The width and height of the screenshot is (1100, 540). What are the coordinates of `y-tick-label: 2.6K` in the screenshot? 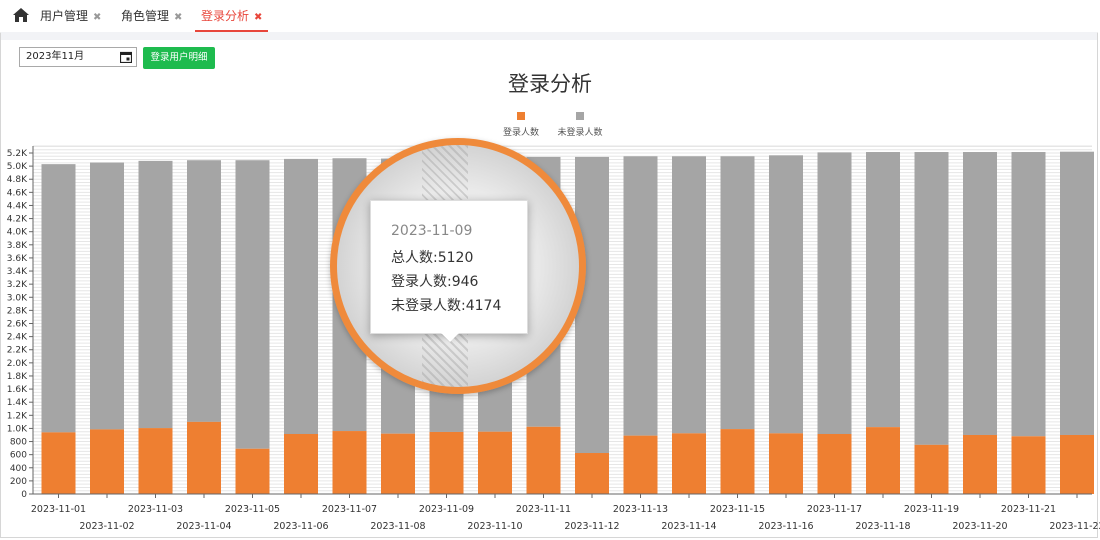 It's located at (17, 325).